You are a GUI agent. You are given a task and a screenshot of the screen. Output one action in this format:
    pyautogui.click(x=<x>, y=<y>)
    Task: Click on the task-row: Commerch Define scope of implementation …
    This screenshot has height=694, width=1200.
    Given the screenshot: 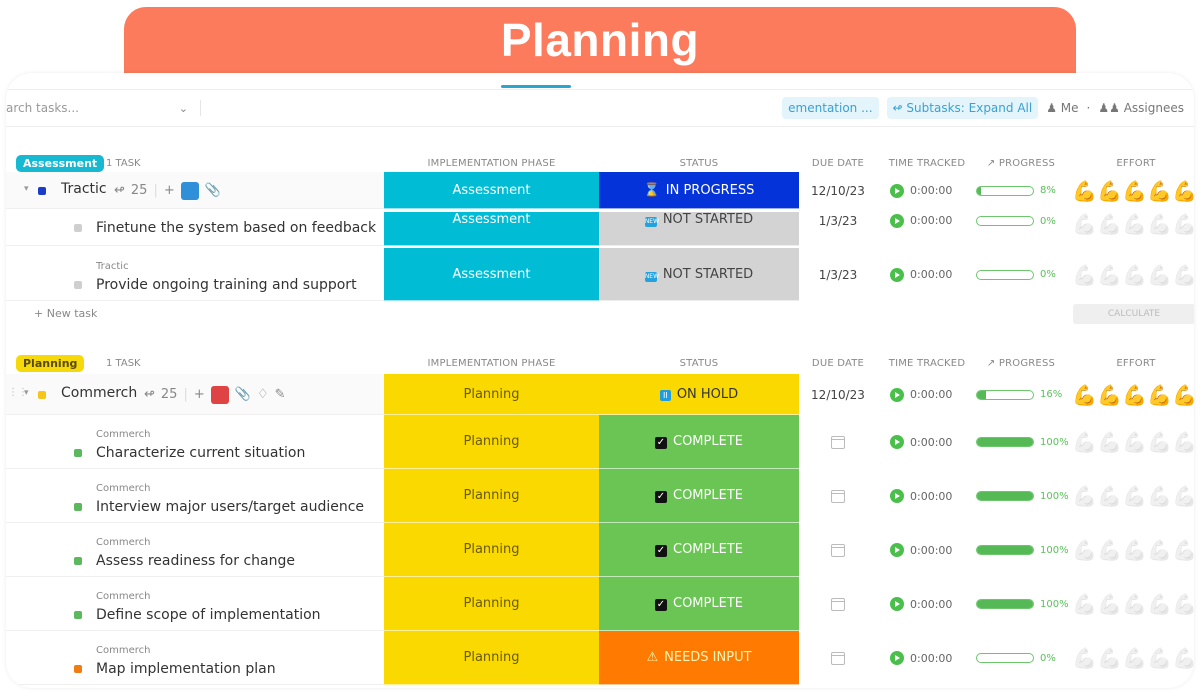 What is the action you would take?
    pyautogui.click(x=600, y=604)
    